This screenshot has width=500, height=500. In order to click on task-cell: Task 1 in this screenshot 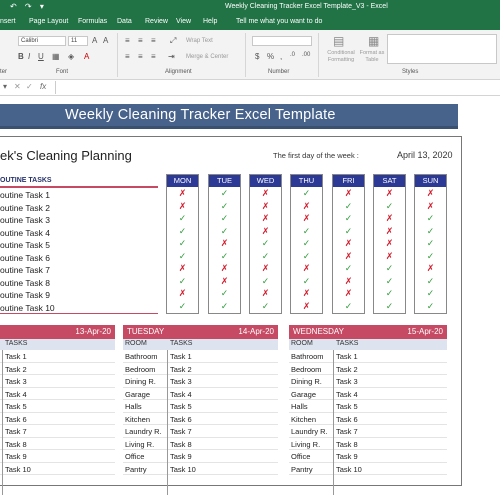, I will do `click(16, 356)`.